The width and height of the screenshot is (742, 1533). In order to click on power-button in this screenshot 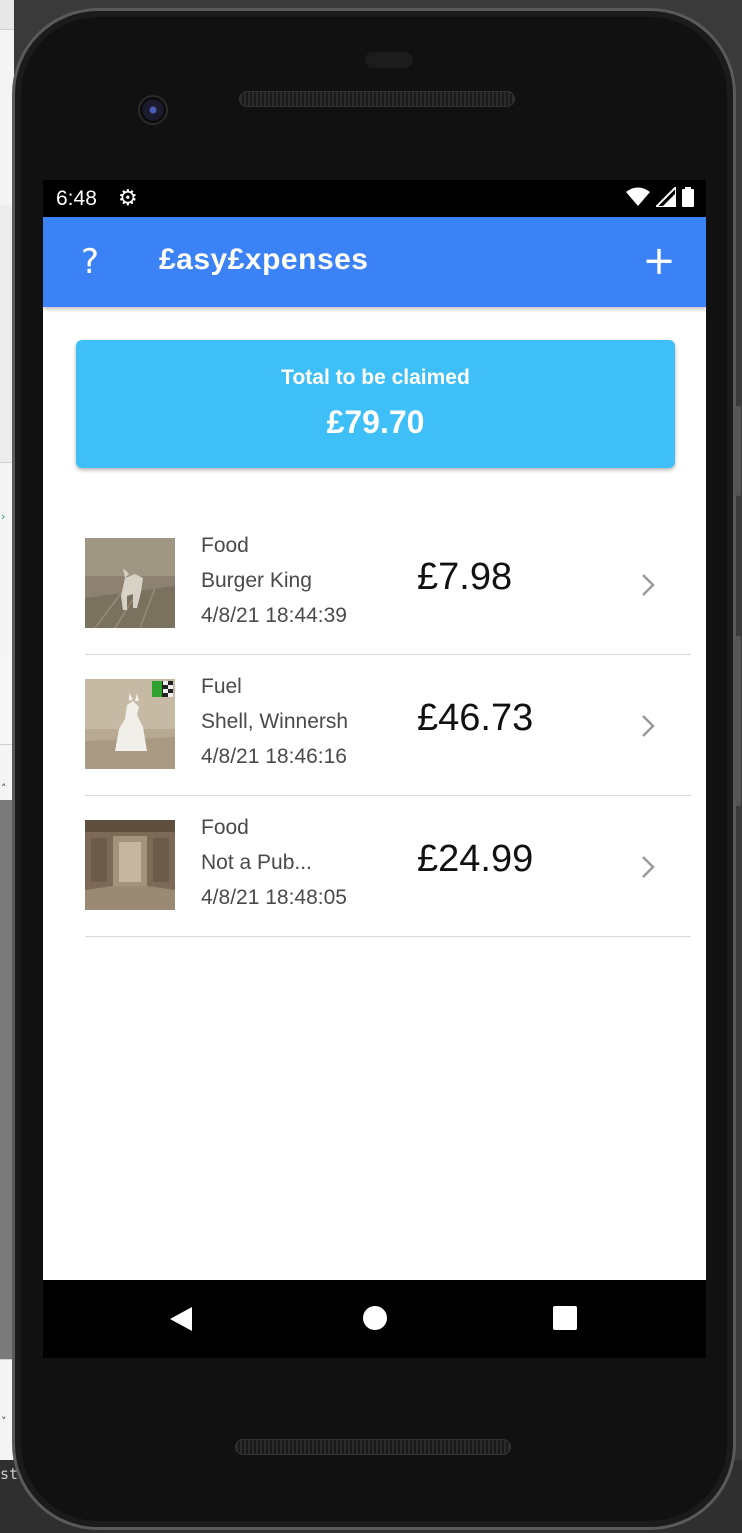, I will do `click(738, 451)`.